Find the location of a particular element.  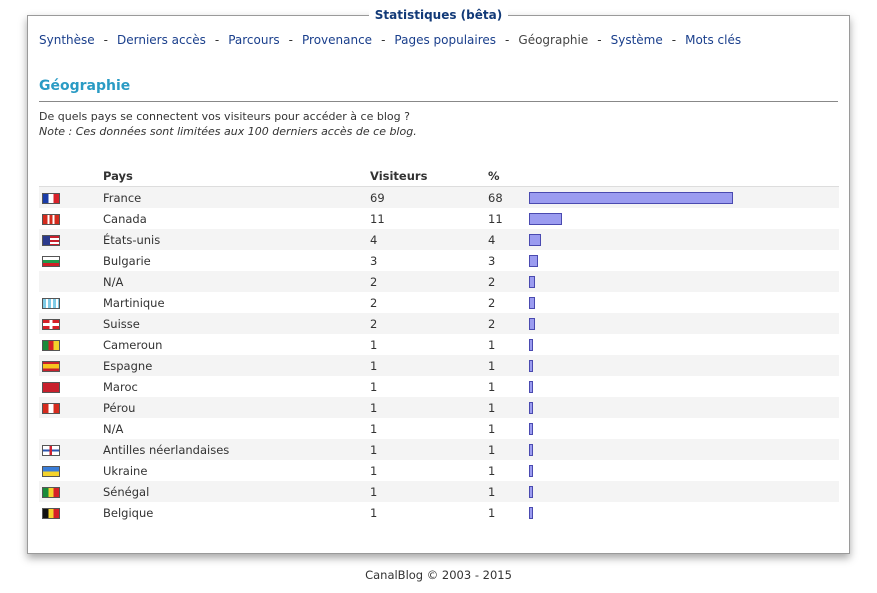

nav-item-4: Pages populaires is located at coordinates (445, 40).